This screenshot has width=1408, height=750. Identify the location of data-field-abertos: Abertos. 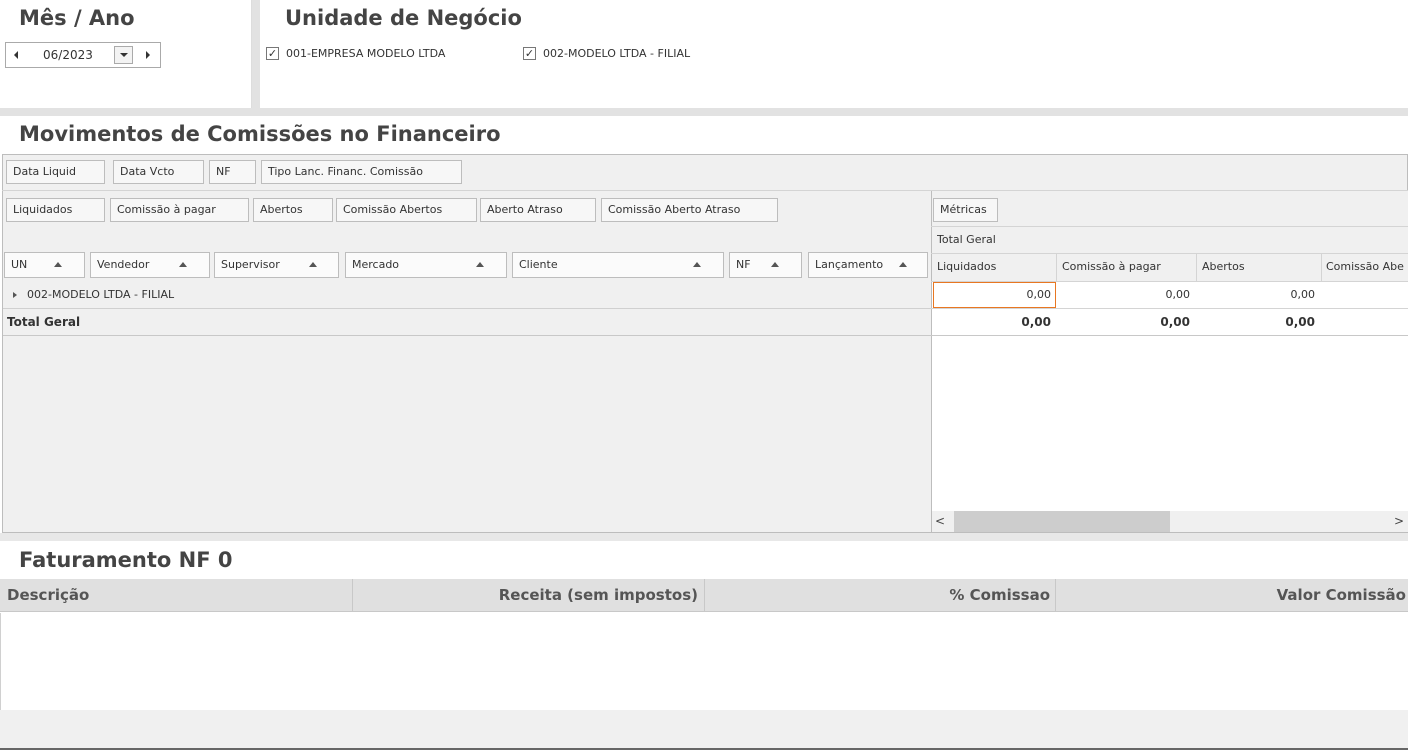
(293, 210).